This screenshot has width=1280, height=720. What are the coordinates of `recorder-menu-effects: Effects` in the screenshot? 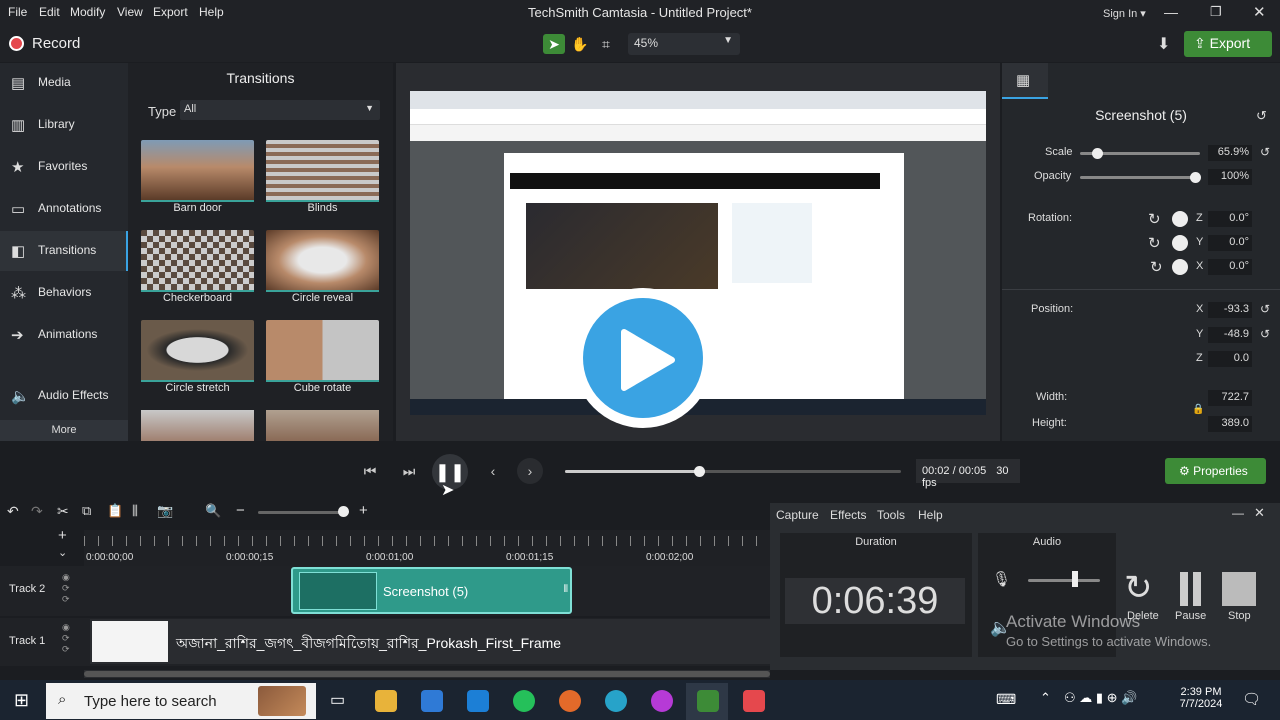 It's located at (848, 515).